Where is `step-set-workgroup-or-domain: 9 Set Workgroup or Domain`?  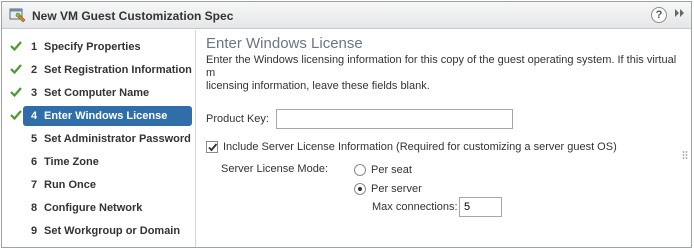 step-set-workgroup-or-domain: 9 Set Workgroup or Domain is located at coordinates (98, 231).